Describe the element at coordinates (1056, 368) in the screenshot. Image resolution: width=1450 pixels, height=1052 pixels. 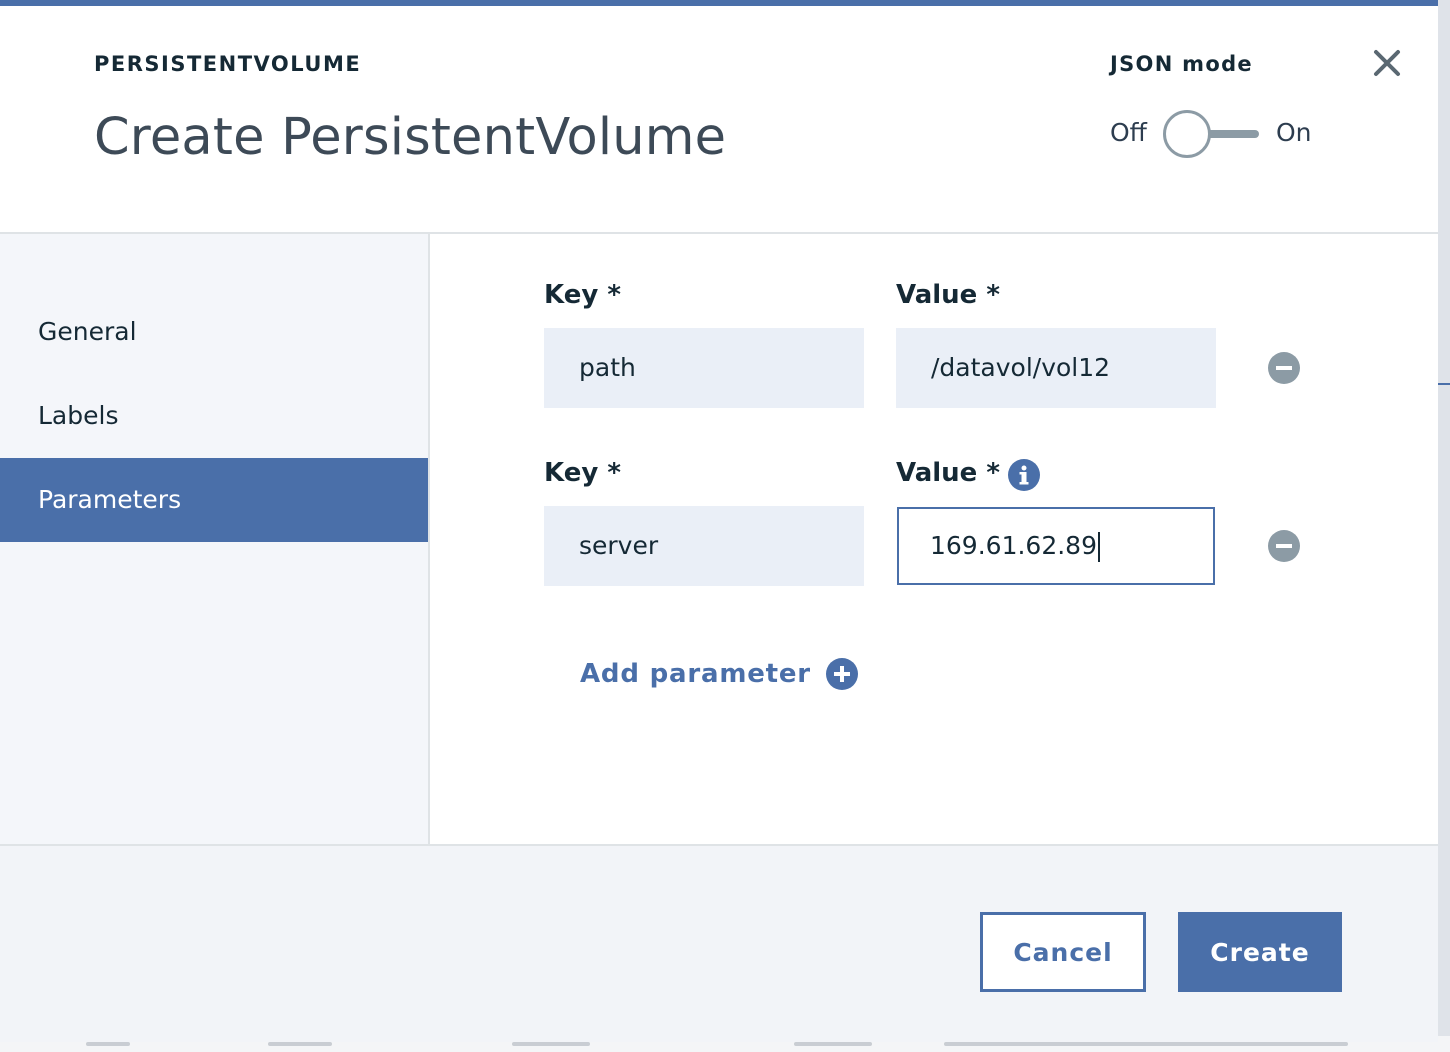
I see `value-input: /datavol/vol12` at that location.